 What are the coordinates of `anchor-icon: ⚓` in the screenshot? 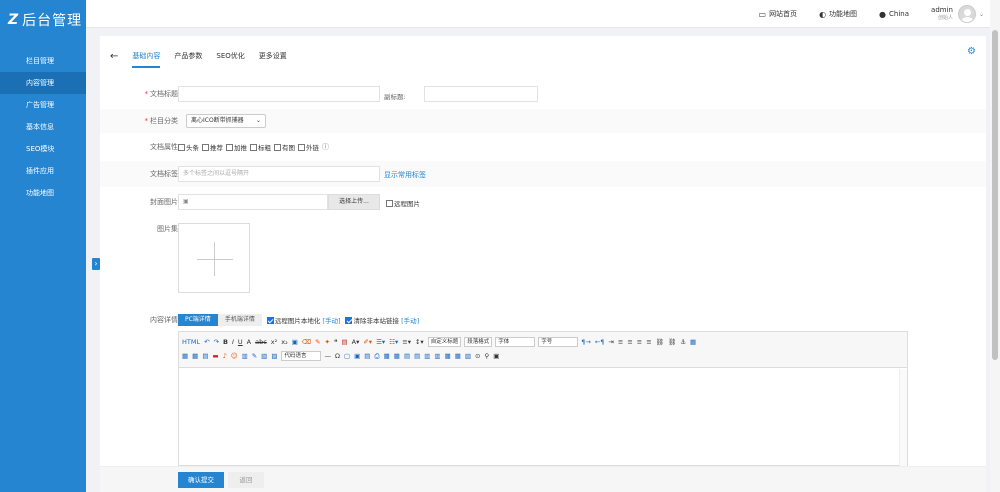 It's located at (683, 342).